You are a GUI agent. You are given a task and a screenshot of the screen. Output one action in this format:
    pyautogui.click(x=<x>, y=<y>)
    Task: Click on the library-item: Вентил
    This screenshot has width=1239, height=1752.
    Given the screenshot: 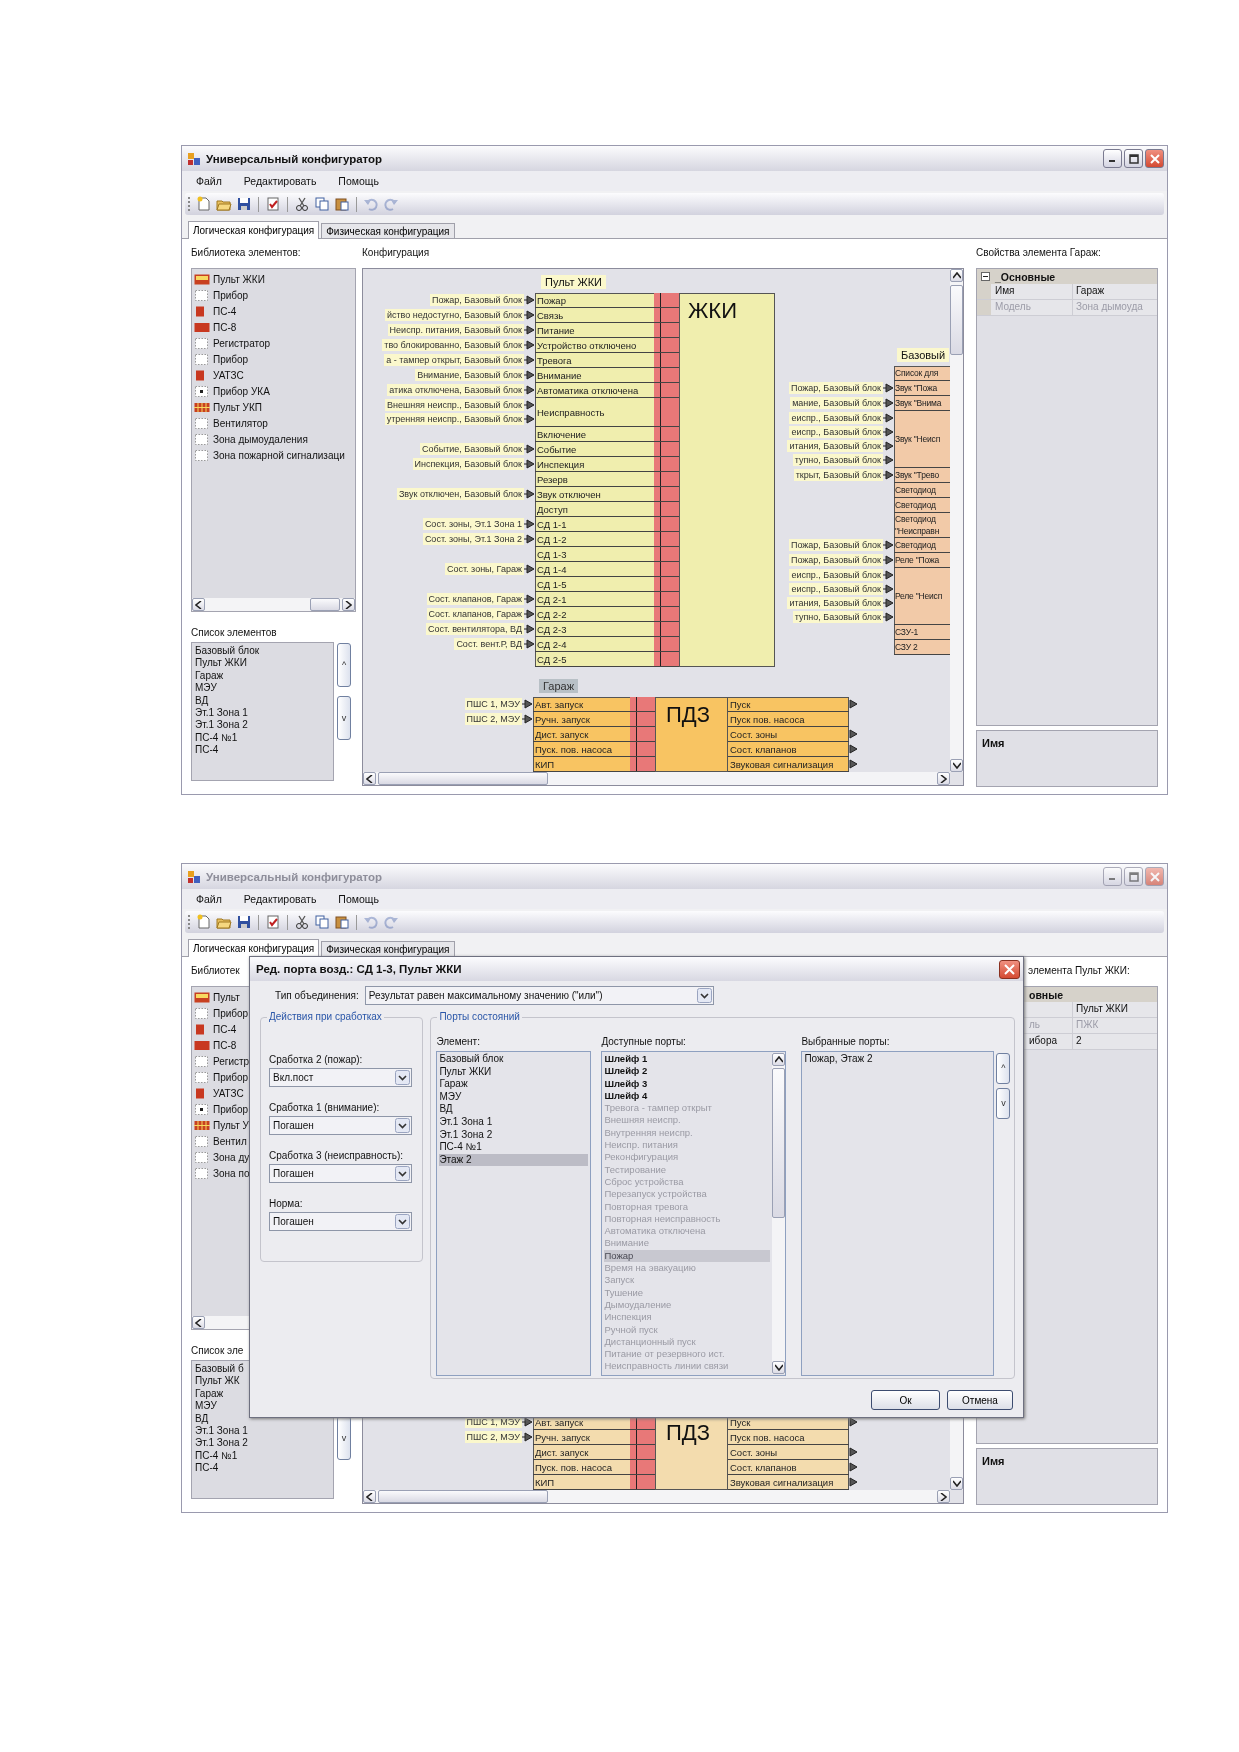 What is the action you would take?
    pyautogui.click(x=230, y=1141)
    